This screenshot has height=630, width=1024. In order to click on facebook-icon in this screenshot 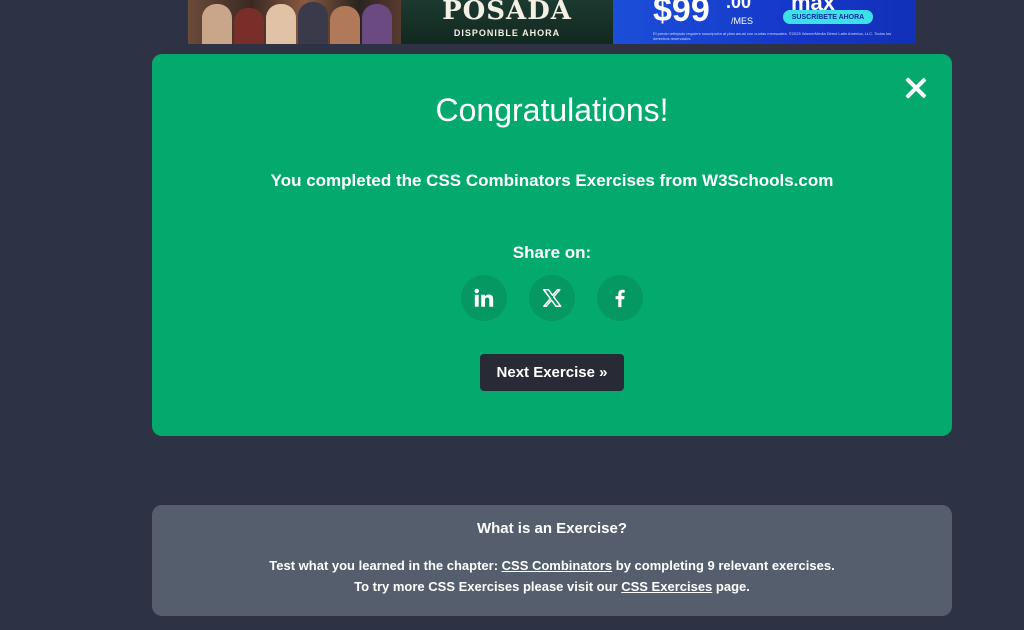, I will do `click(620, 298)`.